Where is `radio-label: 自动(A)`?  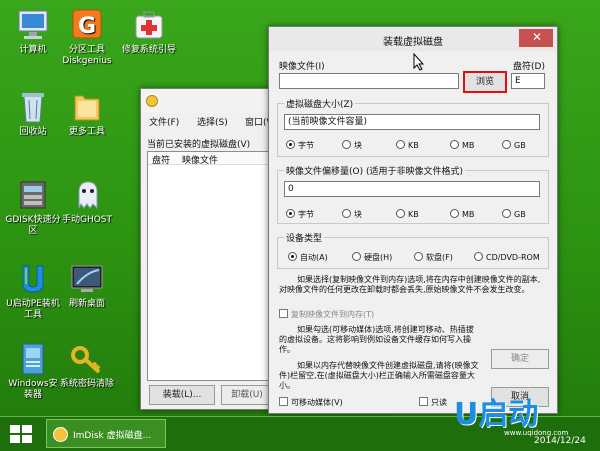 radio-label: 自动(A) is located at coordinates (314, 257).